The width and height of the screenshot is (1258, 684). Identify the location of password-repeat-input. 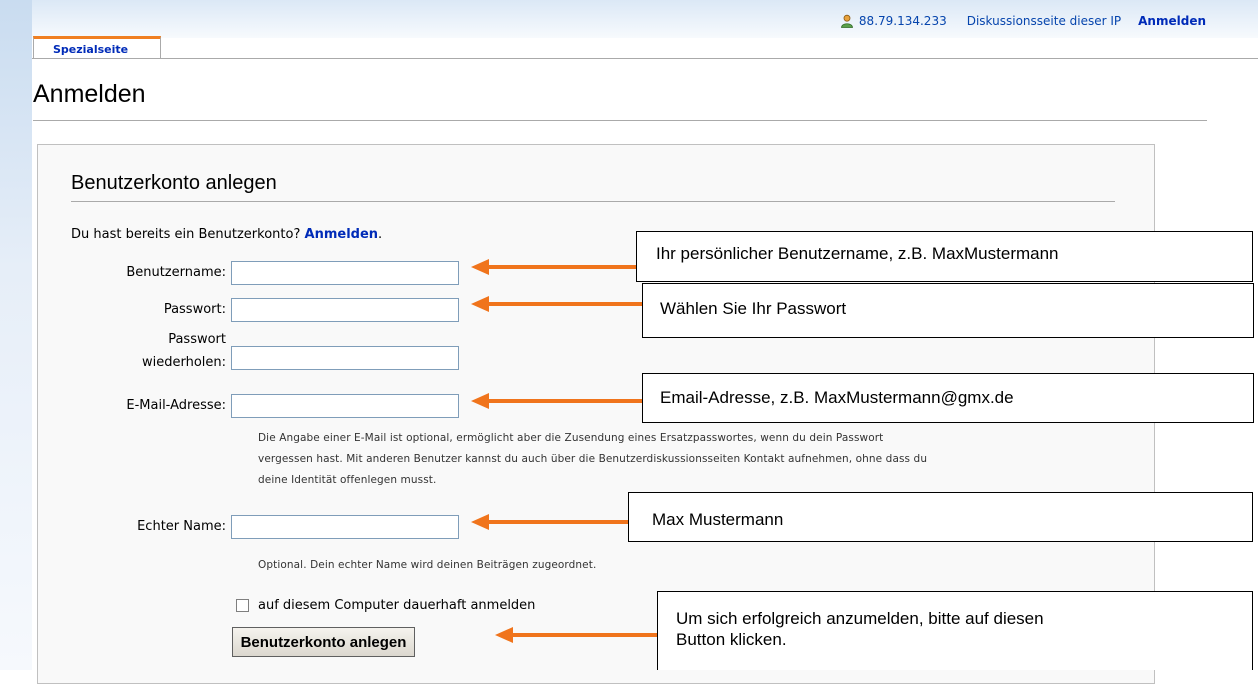
(345, 358).